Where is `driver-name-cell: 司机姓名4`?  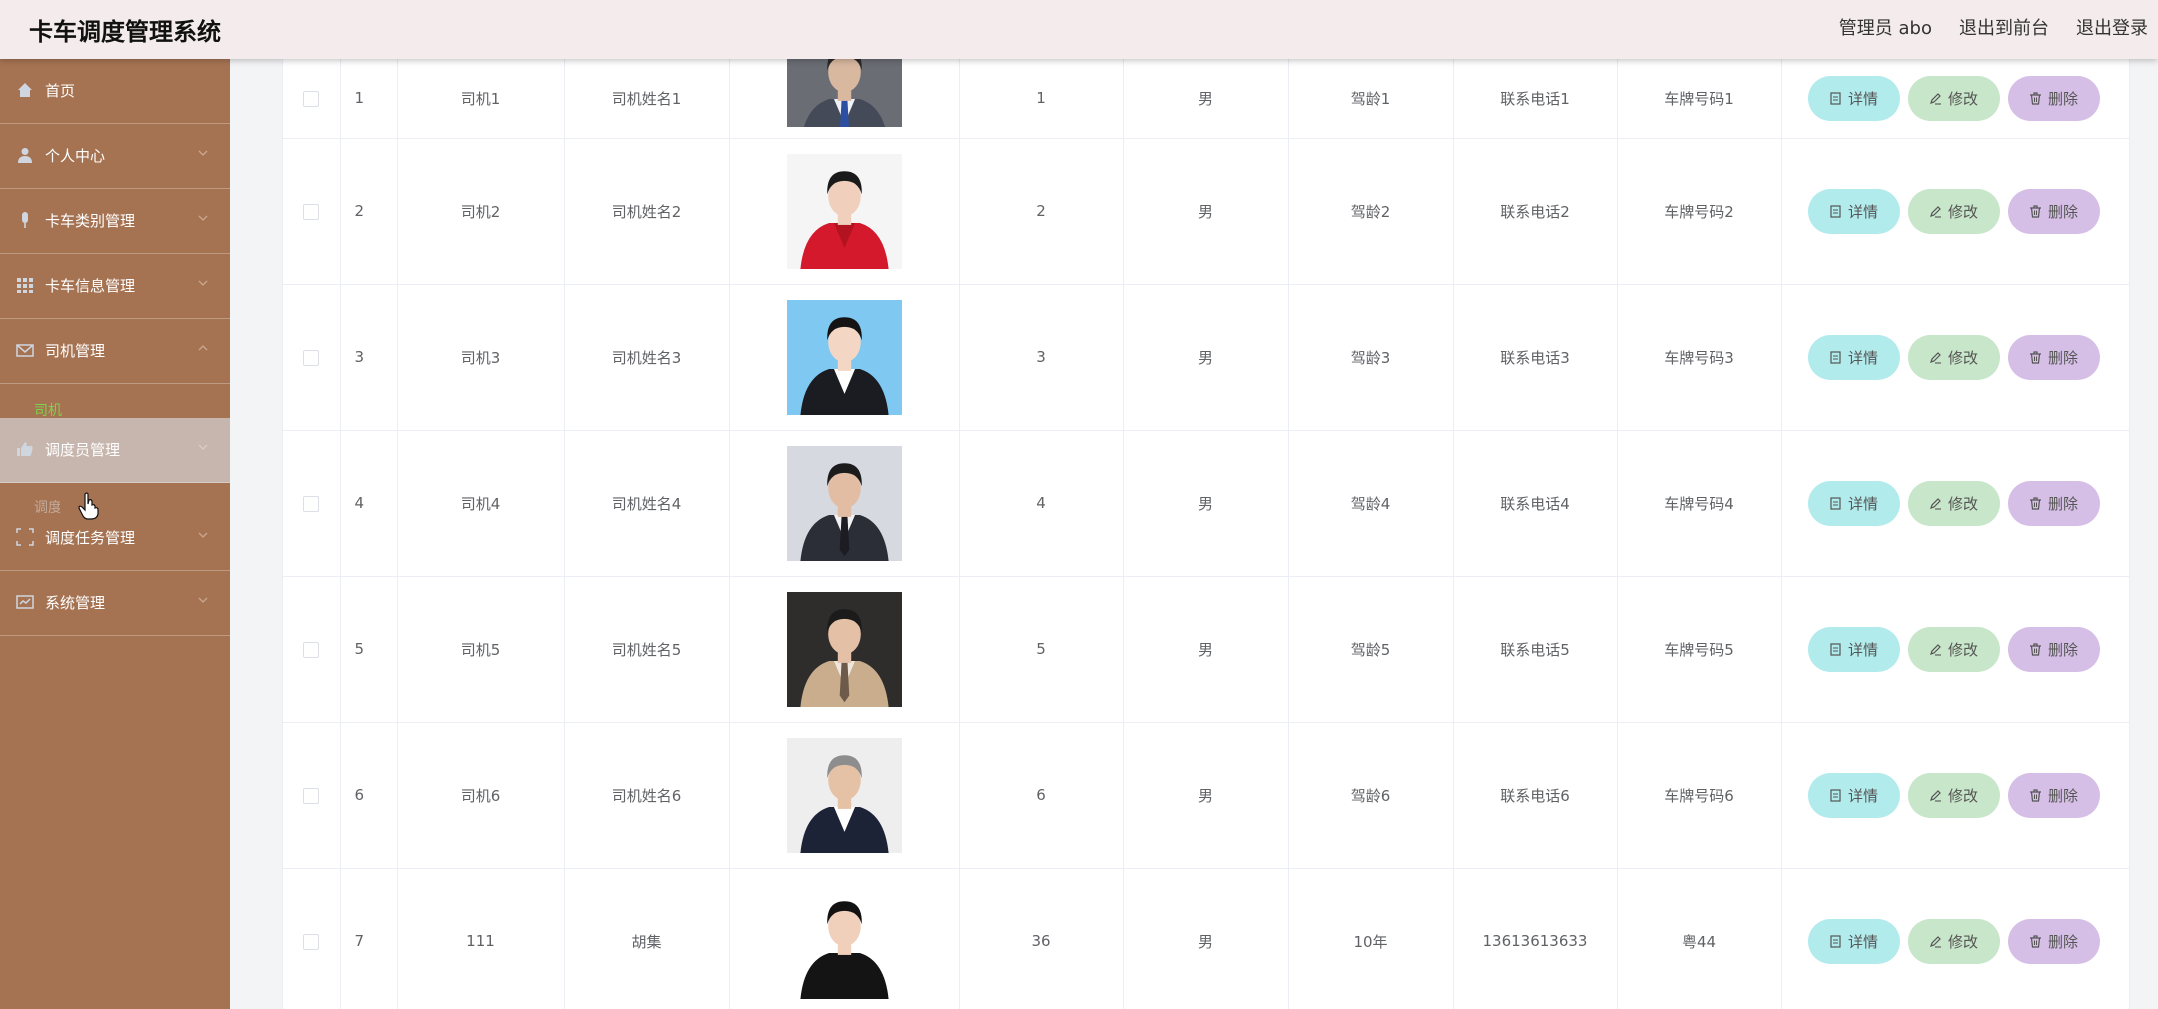
driver-name-cell: 司机姓名4 is located at coordinates (647, 503).